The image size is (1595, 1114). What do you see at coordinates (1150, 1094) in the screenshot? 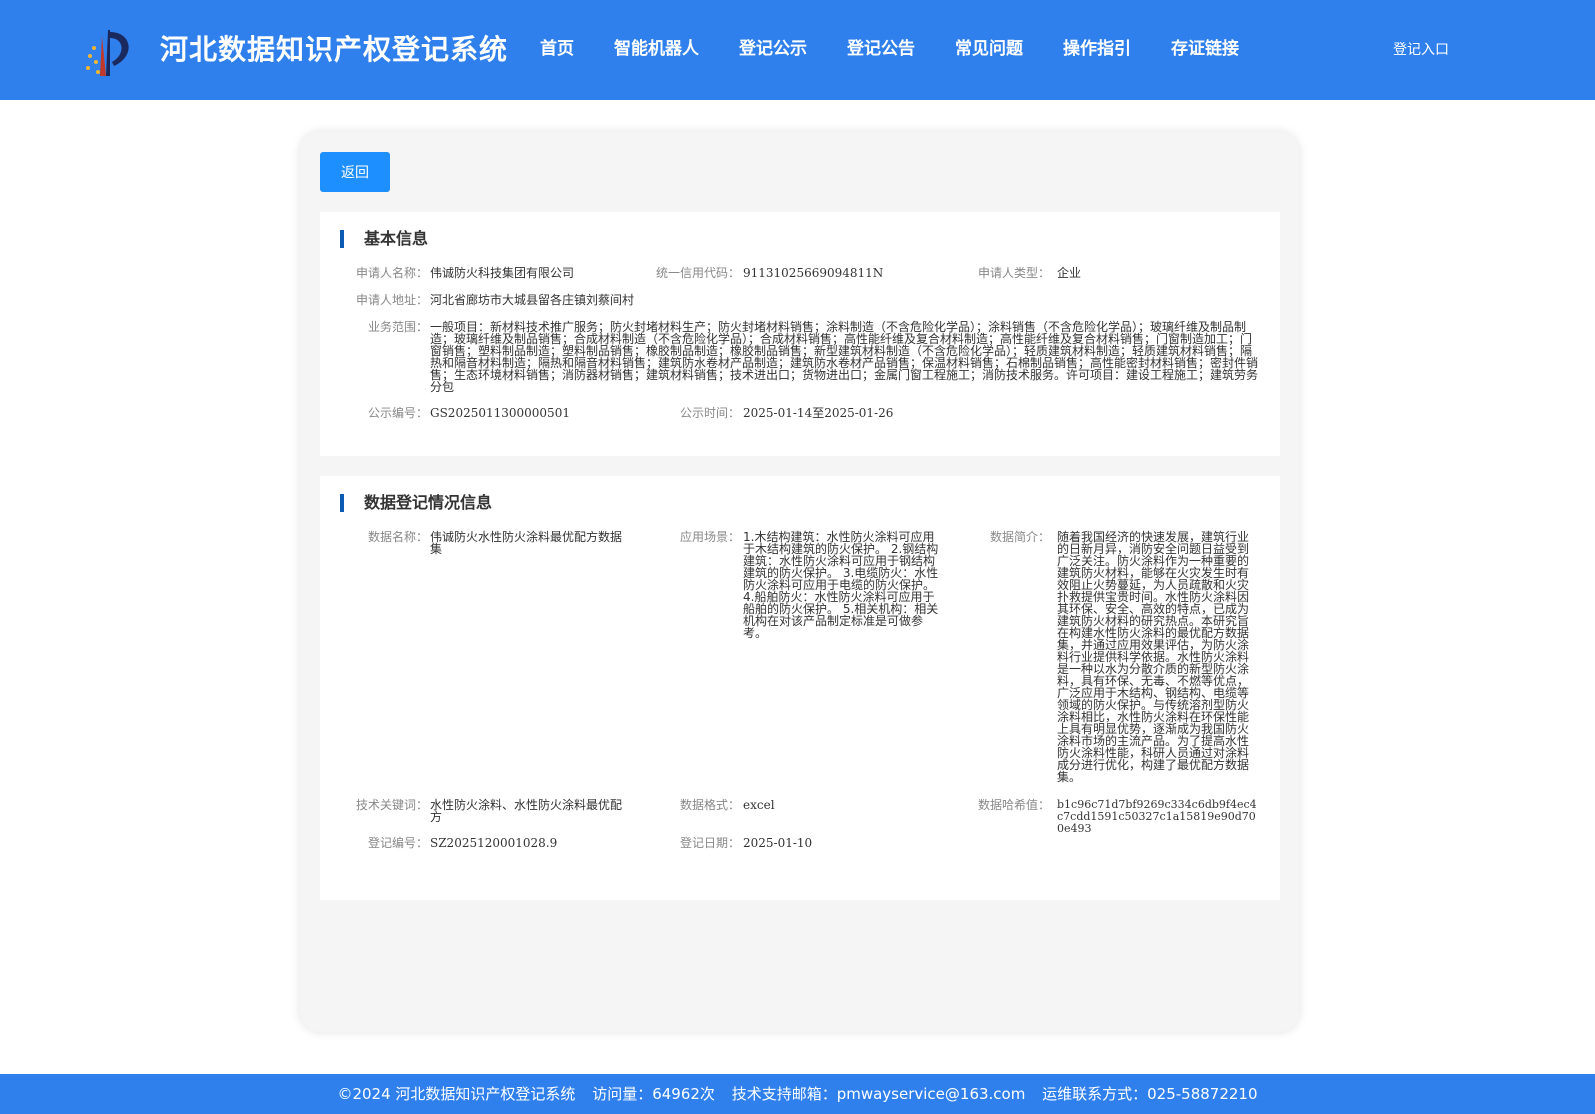
I see `footer-phone: 运维联系方式：025-58872210` at bounding box center [1150, 1094].